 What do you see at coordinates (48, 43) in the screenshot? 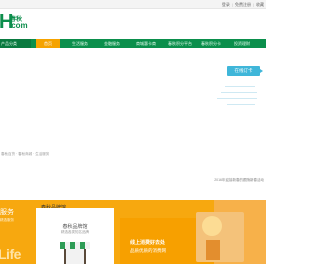
I see `nav-home: 首页` at bounding box center [48, 43].